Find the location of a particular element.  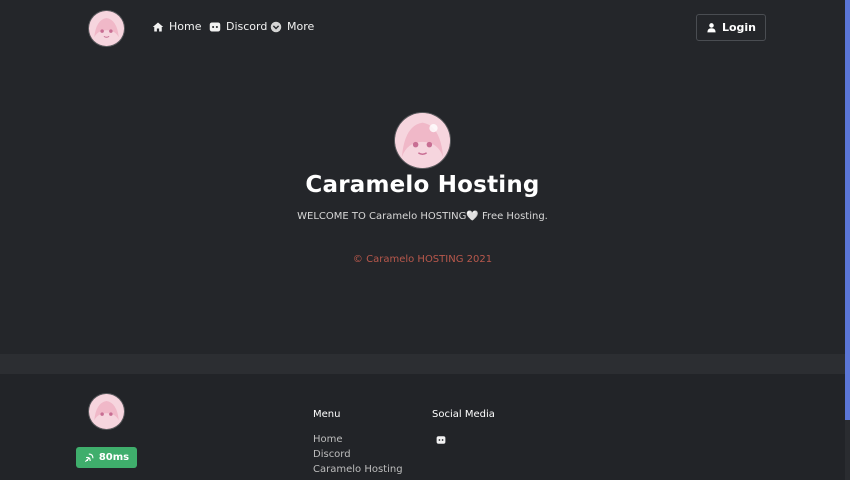

scrollbar-thumb is located at coordinates (847, 210).